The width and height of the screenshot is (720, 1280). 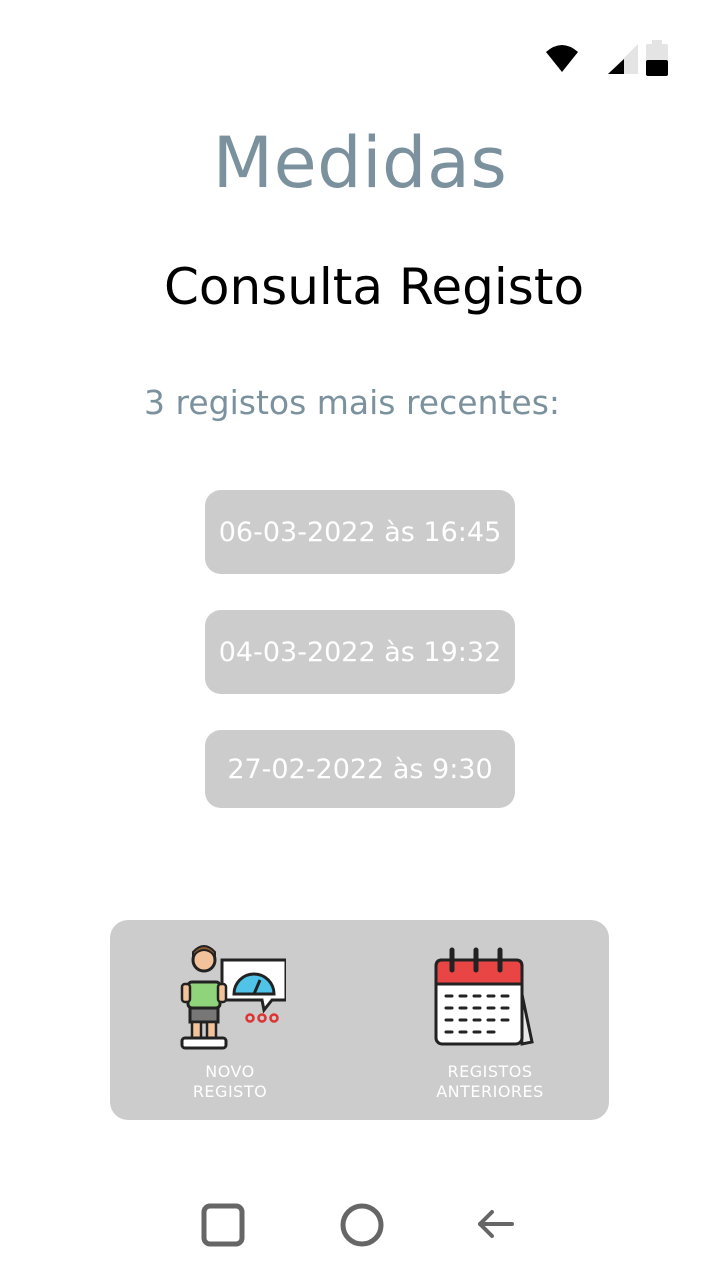 I want to click on page-title: Consulta Registo, so click(x=374, y=287).